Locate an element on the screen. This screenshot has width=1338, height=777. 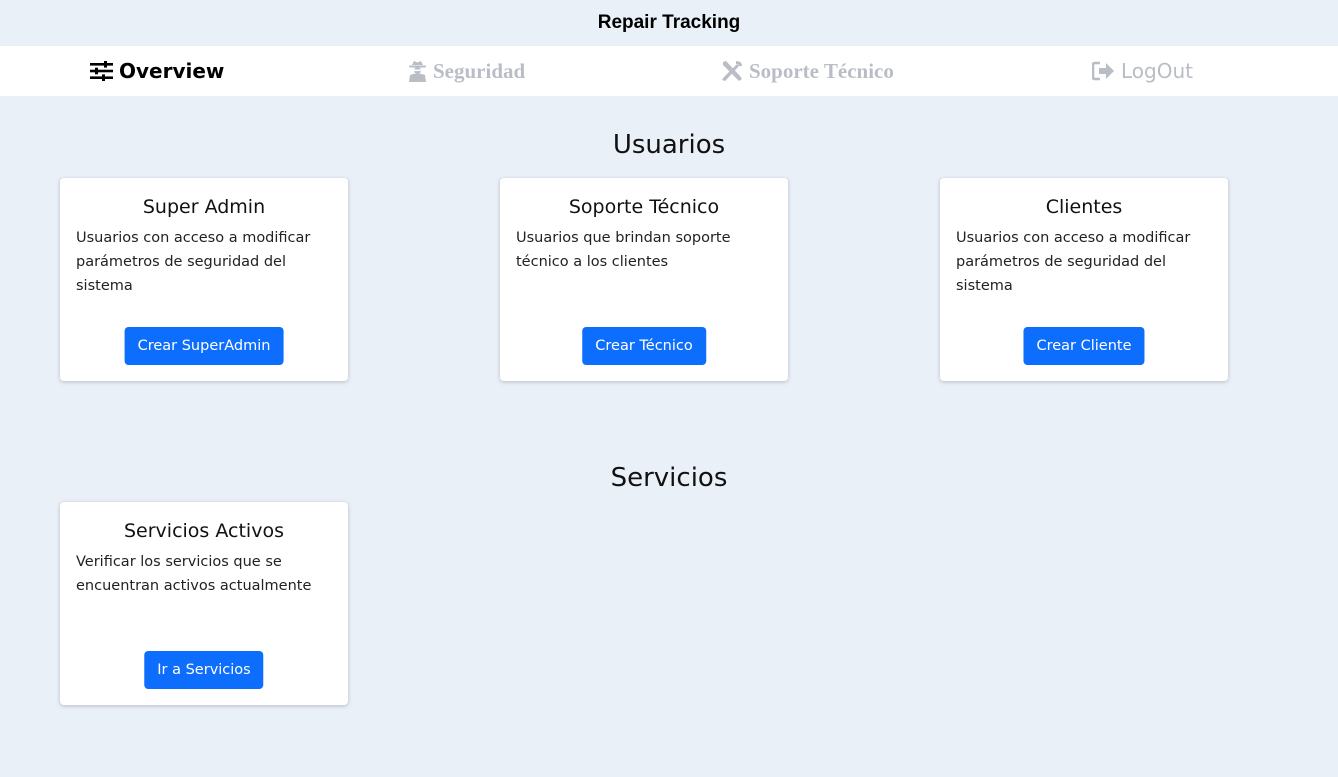
crear-superadmin-button: Crear SuperAdmin is located at coordinates (204, 346).